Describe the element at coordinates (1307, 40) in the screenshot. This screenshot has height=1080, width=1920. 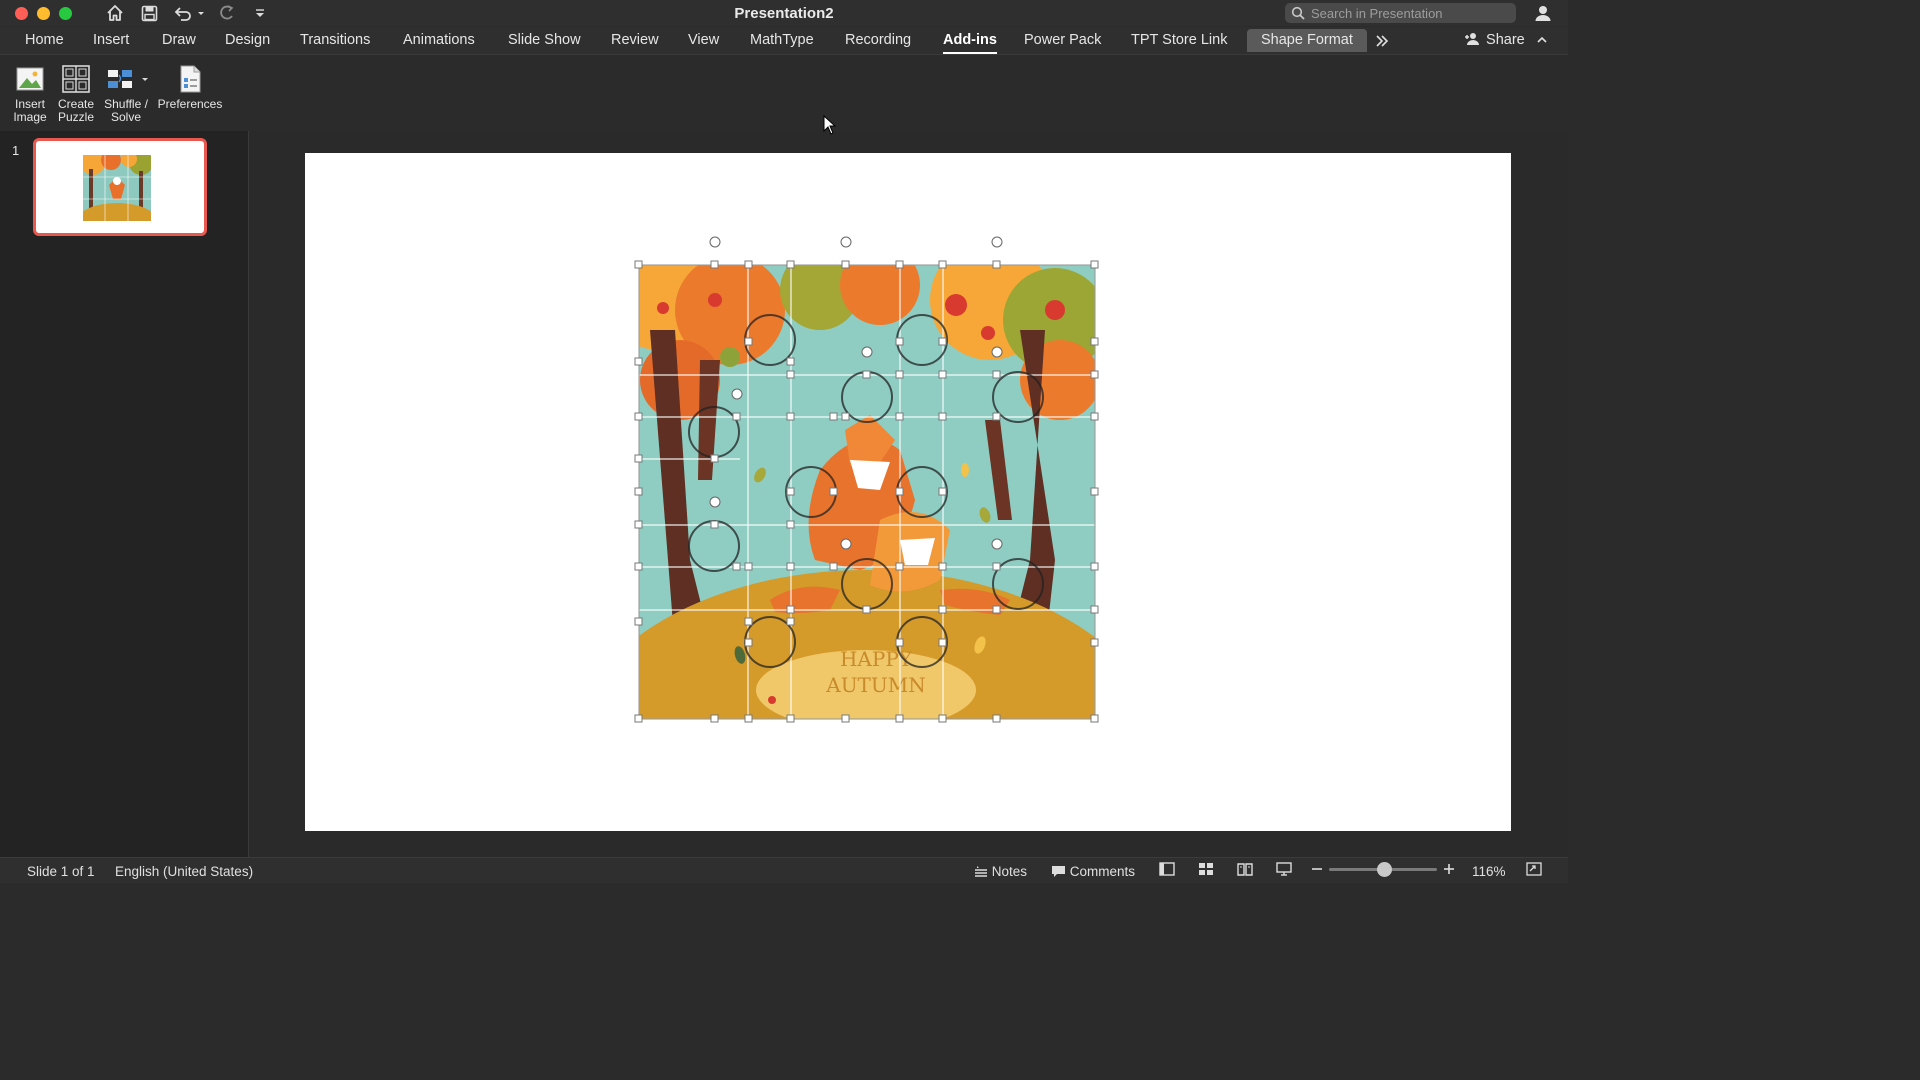
I see `tab-shape-format: Shape Format` at that location.